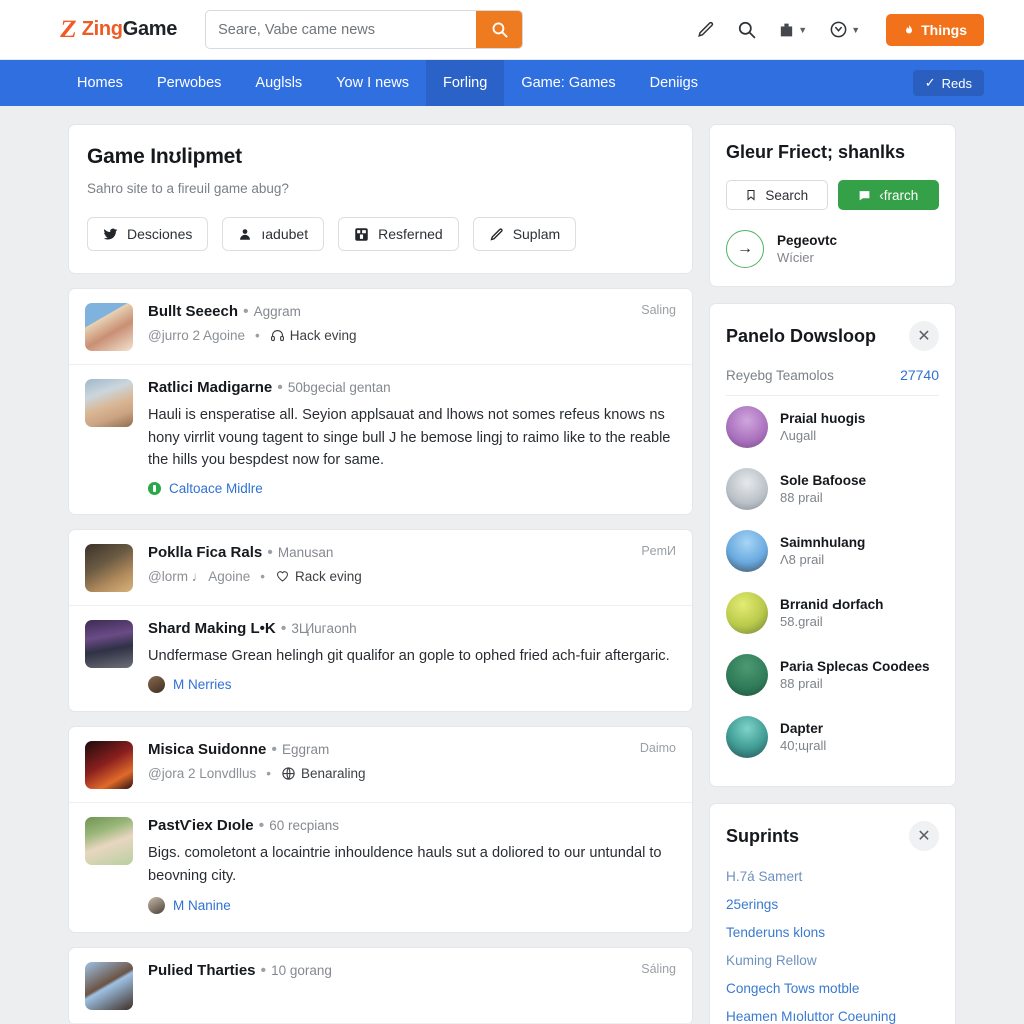 This screenshot has height=1024, width=1024. Describe the element at coordinates (197, 335) in the screenshot. I see `post-handle: @jurro 2 Agoine` at that location.